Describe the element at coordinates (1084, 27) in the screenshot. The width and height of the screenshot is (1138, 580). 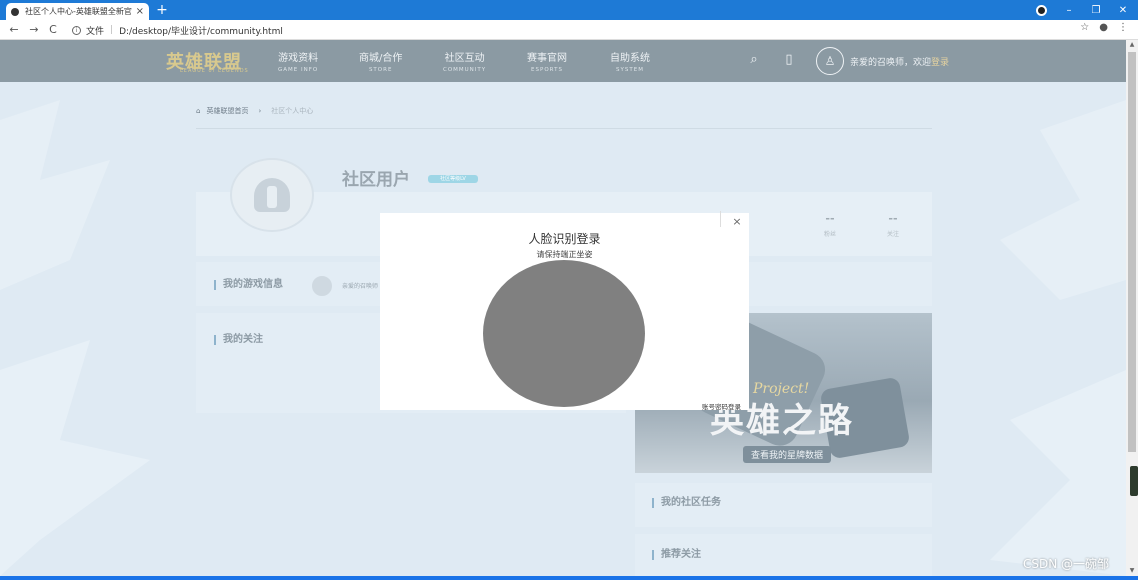
I see `bookmark-star-icon: ☆` at that location.